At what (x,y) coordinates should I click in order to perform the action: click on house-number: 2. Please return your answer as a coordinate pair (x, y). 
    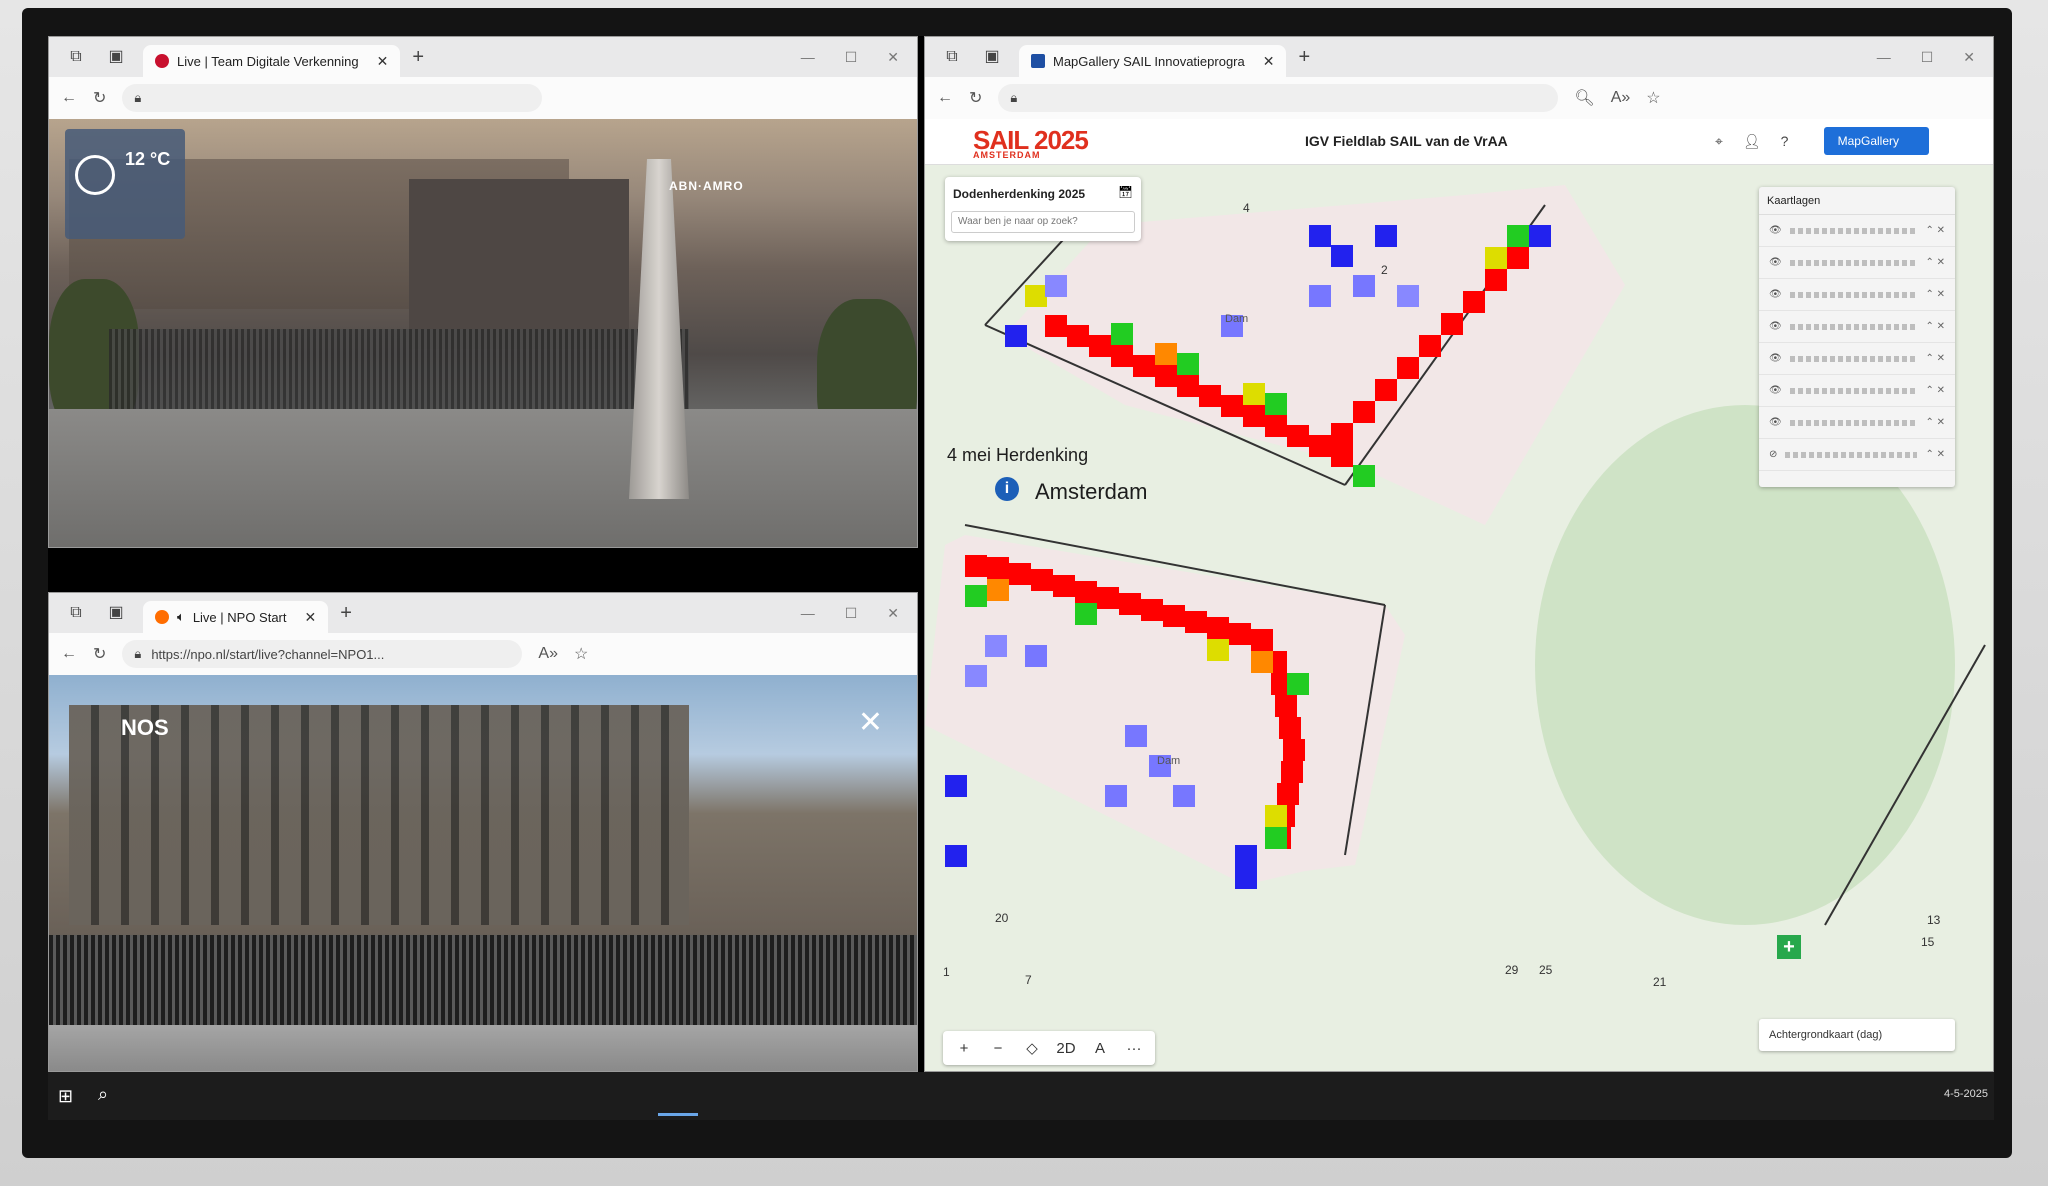
    Looking at the image, I should click on (1384, 270).